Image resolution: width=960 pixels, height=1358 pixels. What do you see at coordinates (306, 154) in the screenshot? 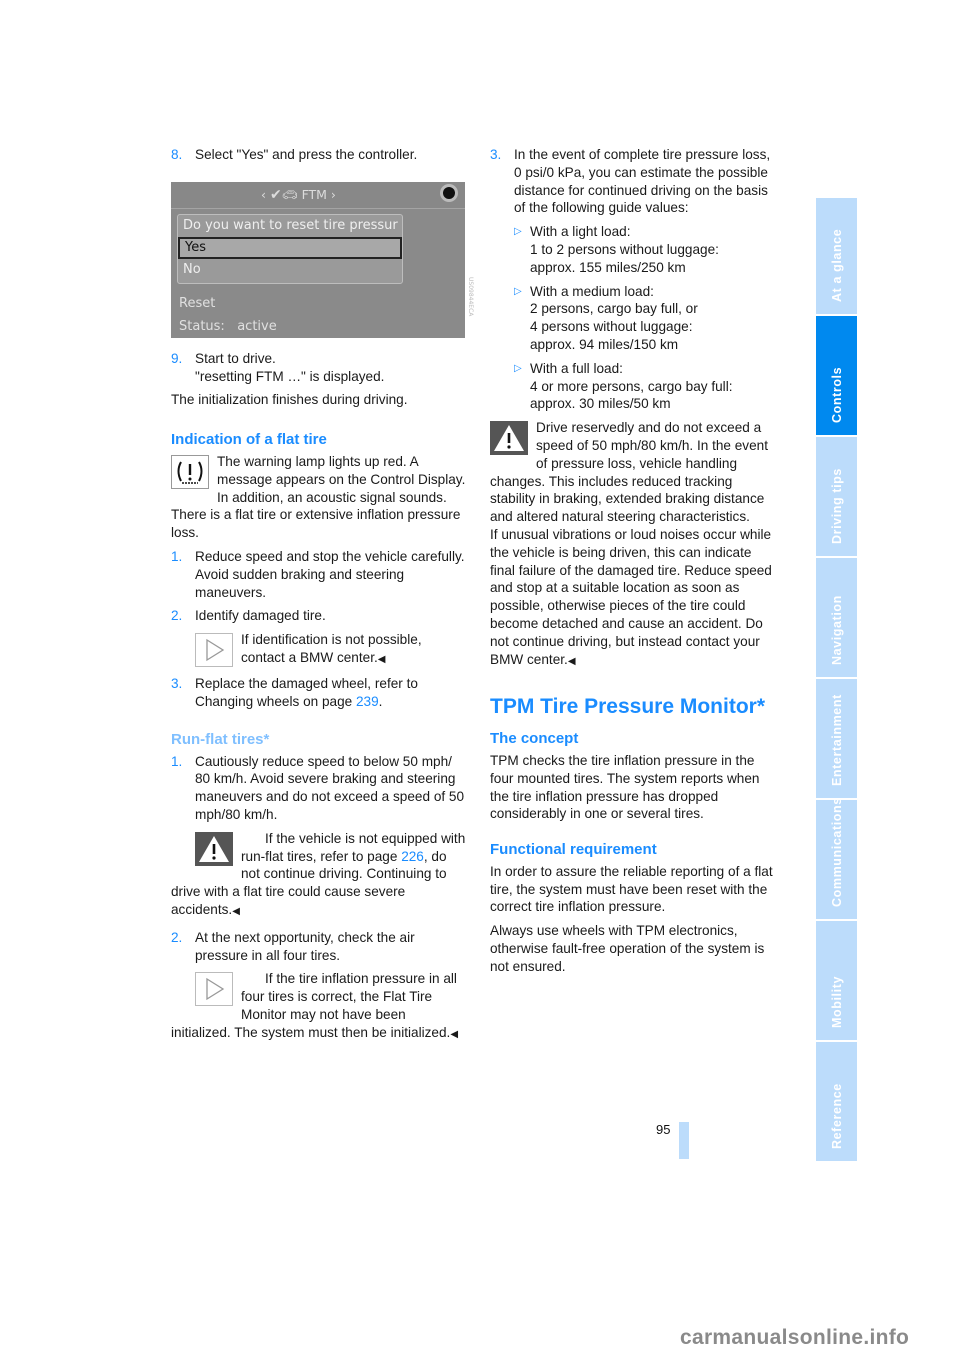
I see `step-text: Select "Yes" and press the controller.` at bounding box center [306, 154].